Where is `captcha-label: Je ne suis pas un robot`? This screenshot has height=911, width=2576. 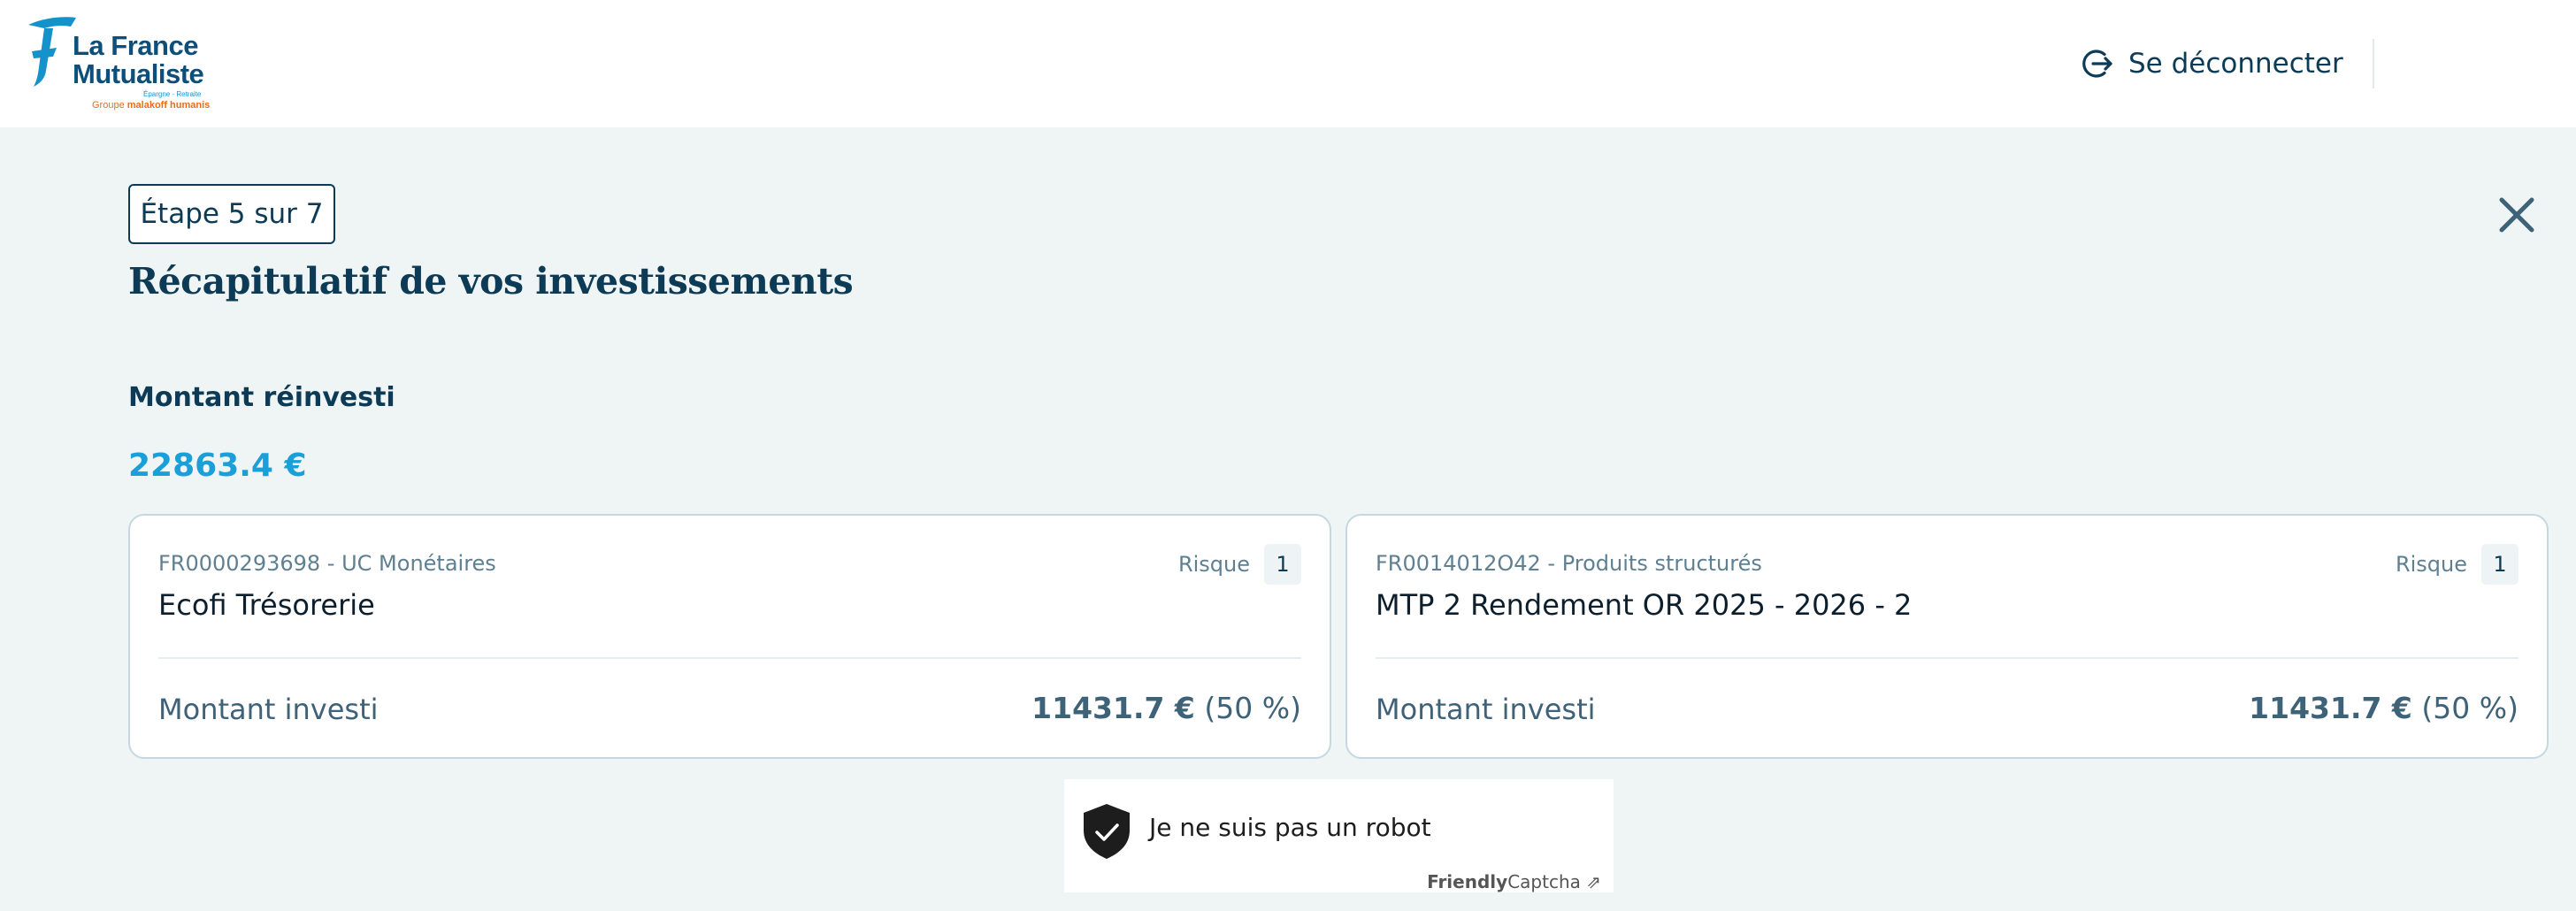 captcha-label: Je ne suis pas un robot is located at coordinates (1290, 828).